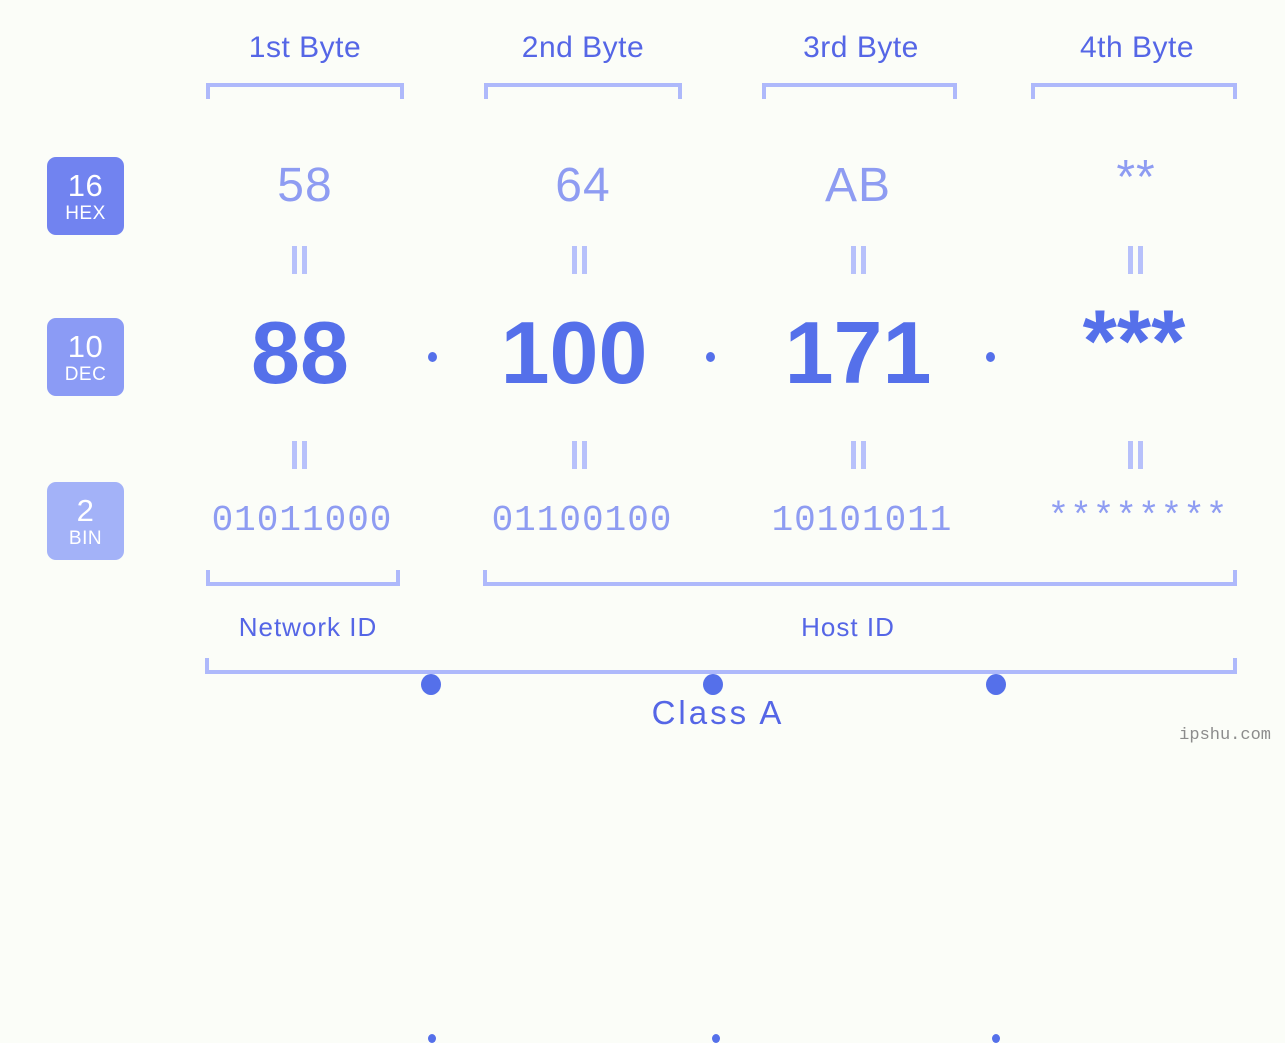 This screenshot has width=1285, height=1043. What do you see at coordinates (1134, 340) in the screenshot?
I see `dec-octet-4: ***` at bounding box center [1134, 340].